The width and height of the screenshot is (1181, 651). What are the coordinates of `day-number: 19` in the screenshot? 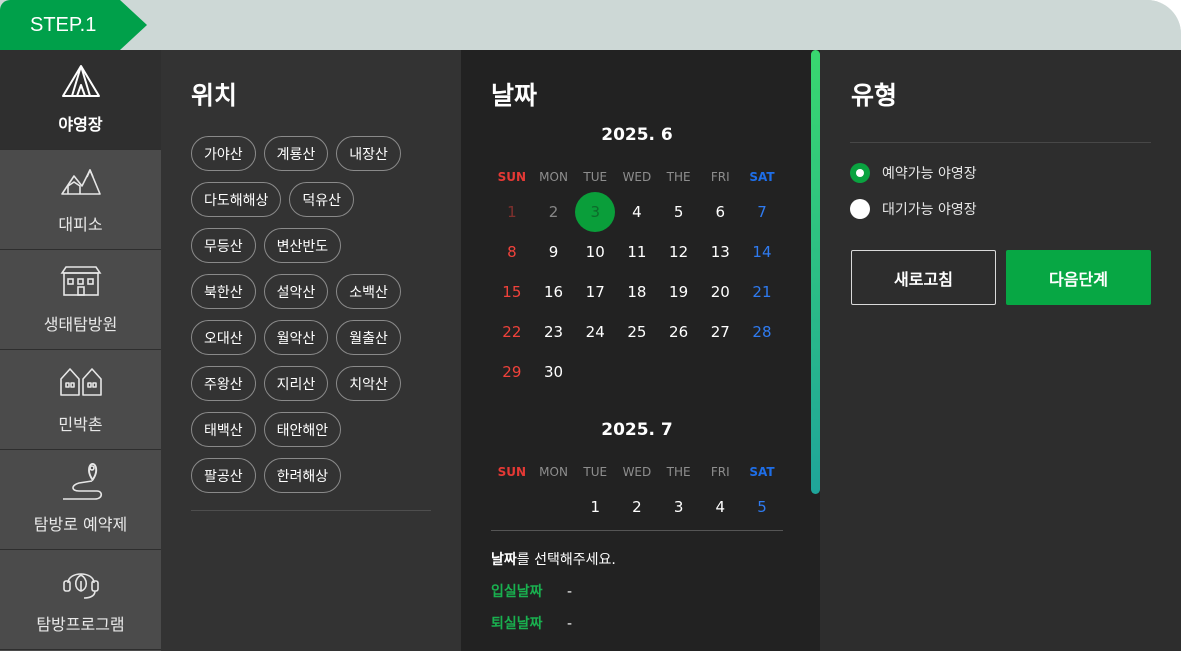 It's located at (679, 292).